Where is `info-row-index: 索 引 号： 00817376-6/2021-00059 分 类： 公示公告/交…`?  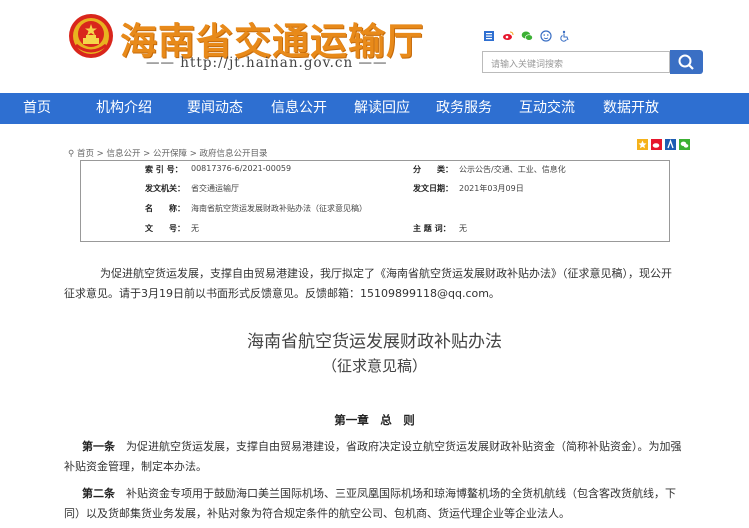
info-row-index: 索 引 号： 00817376-6/2021-00059 分 类： 公示公告/交… is located at coordinates (376, 173).